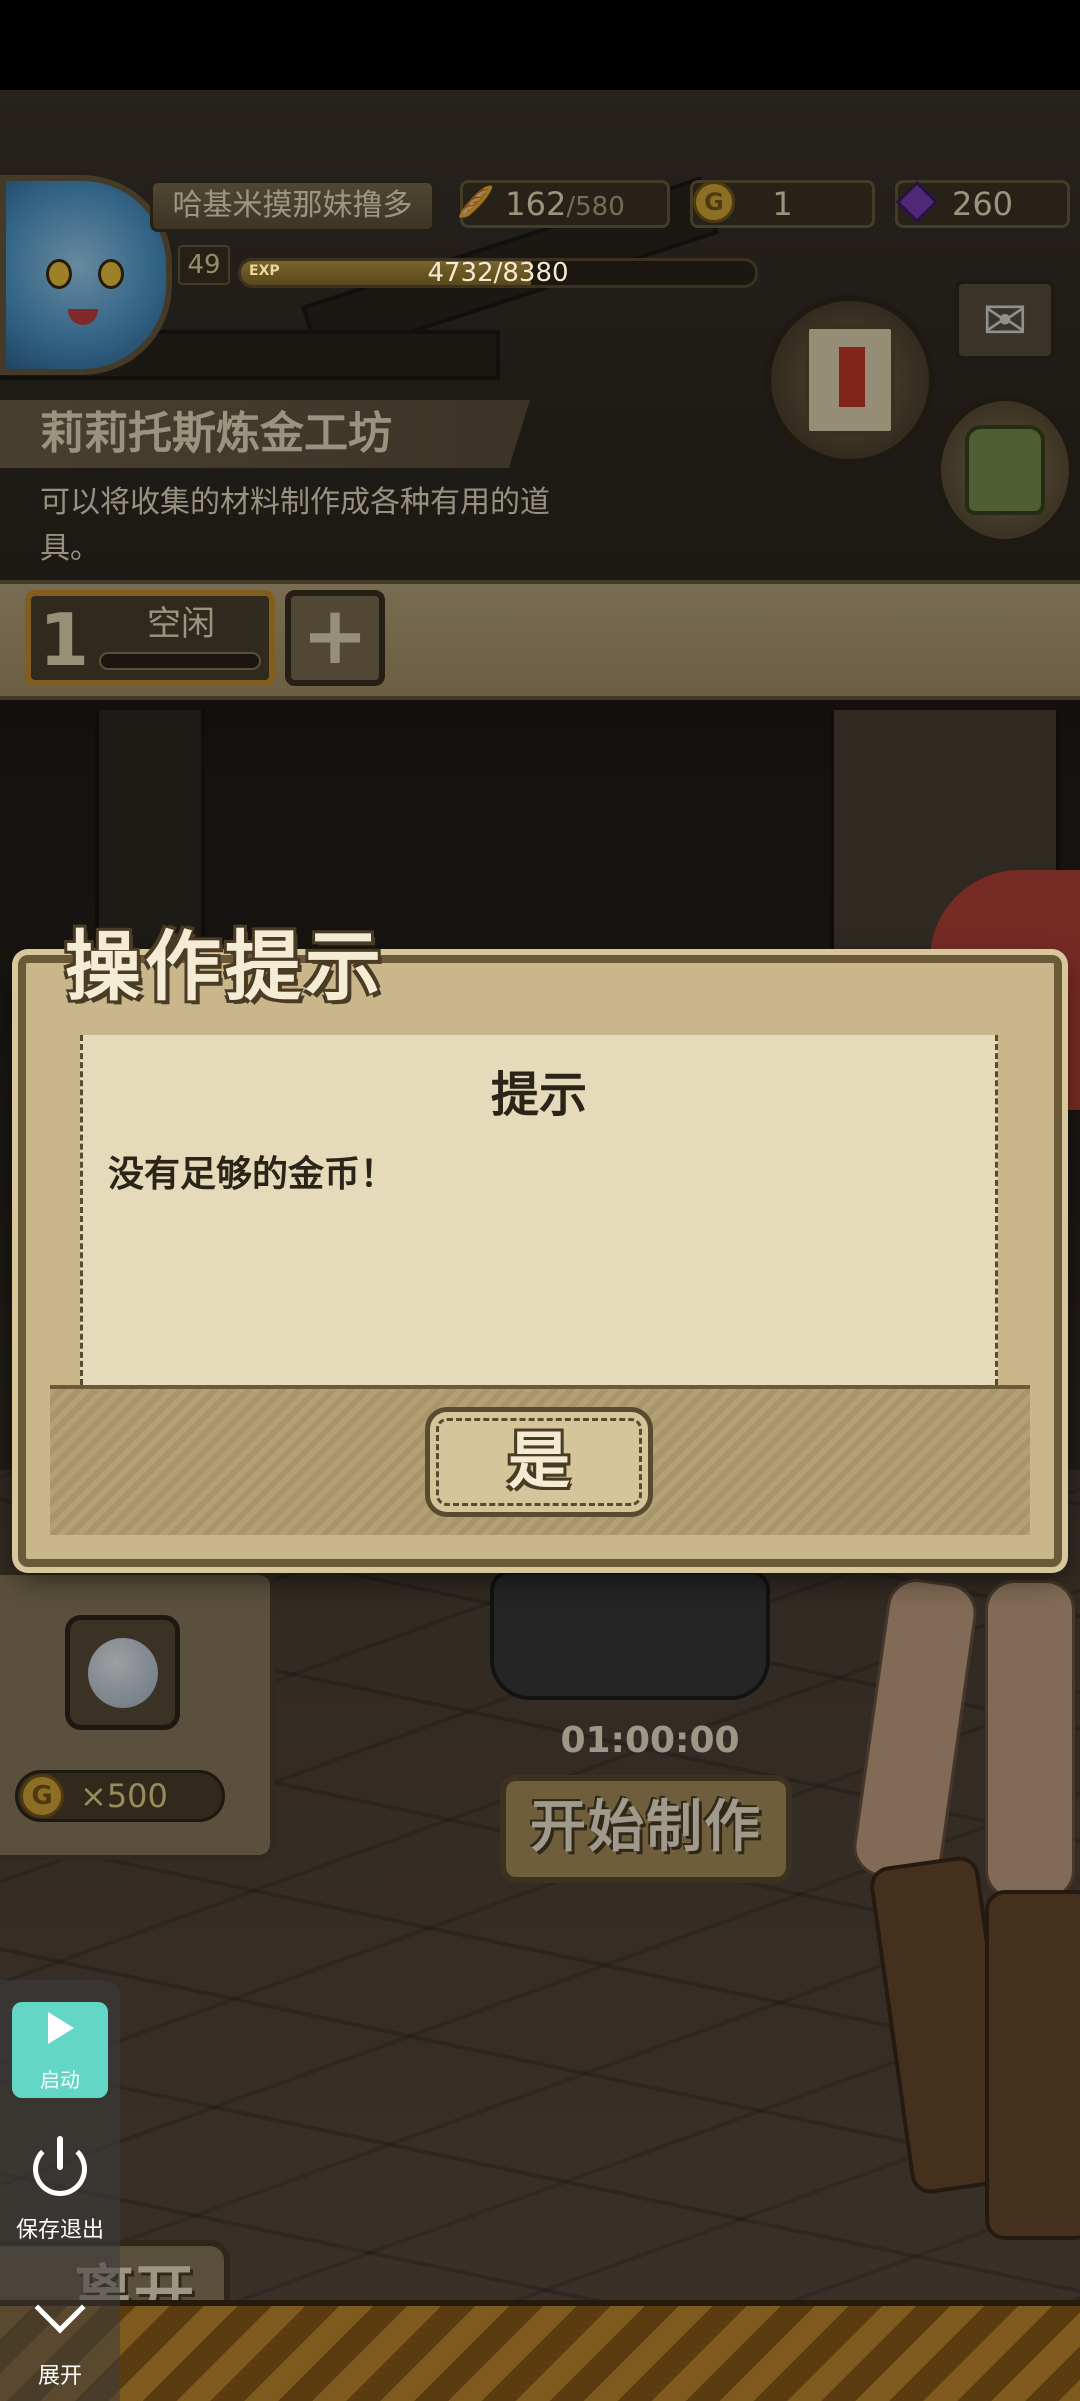 This screenshot has width=1080, height=2401. I want to click on status-bar, so click(540, 45).